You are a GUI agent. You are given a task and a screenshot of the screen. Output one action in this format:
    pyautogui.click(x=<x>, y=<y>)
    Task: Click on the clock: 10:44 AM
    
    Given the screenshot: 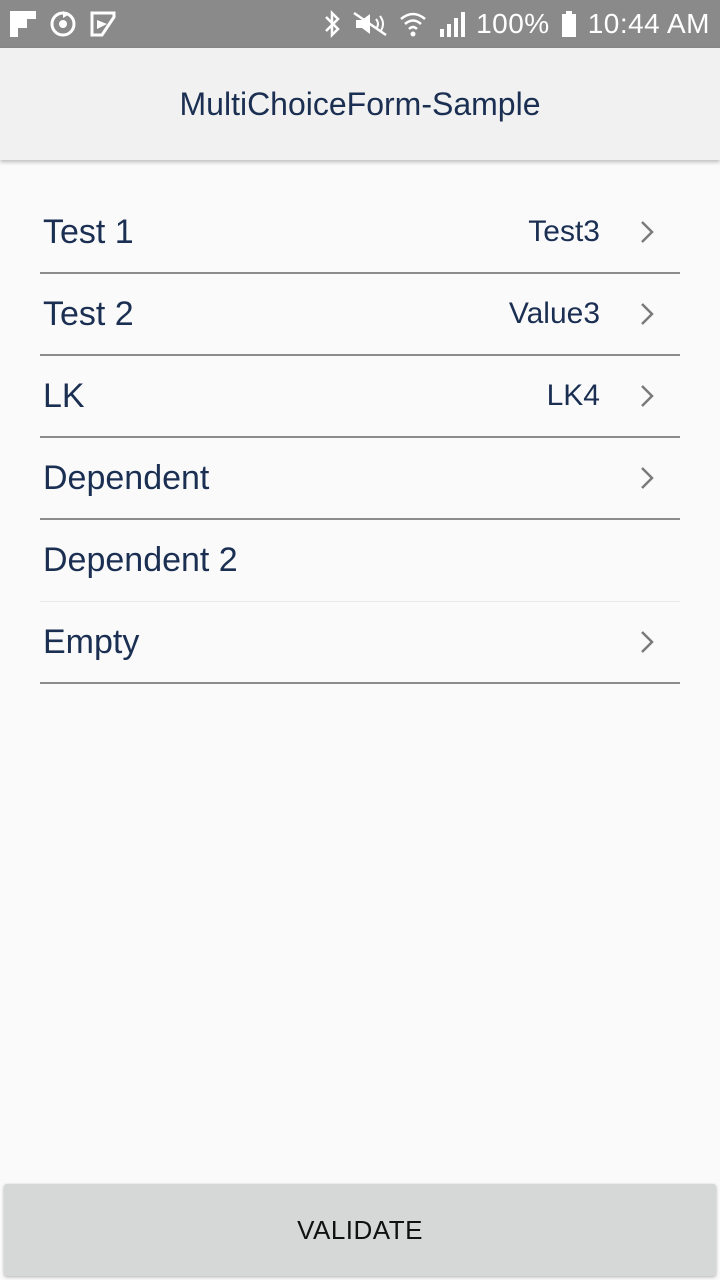 What is the action you would take?
    pyautogui.click(x=648, y=23)
    